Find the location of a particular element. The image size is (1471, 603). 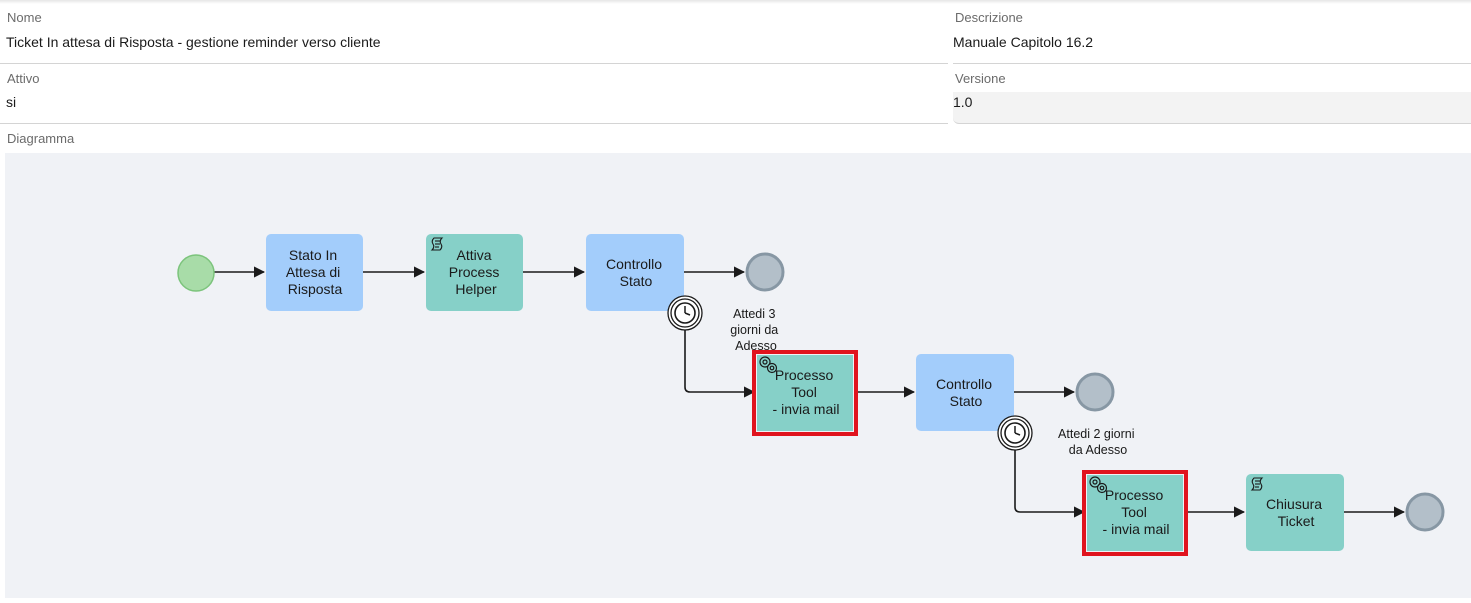

descrizione-label: Descrizione is located at coordinates (989, 17).